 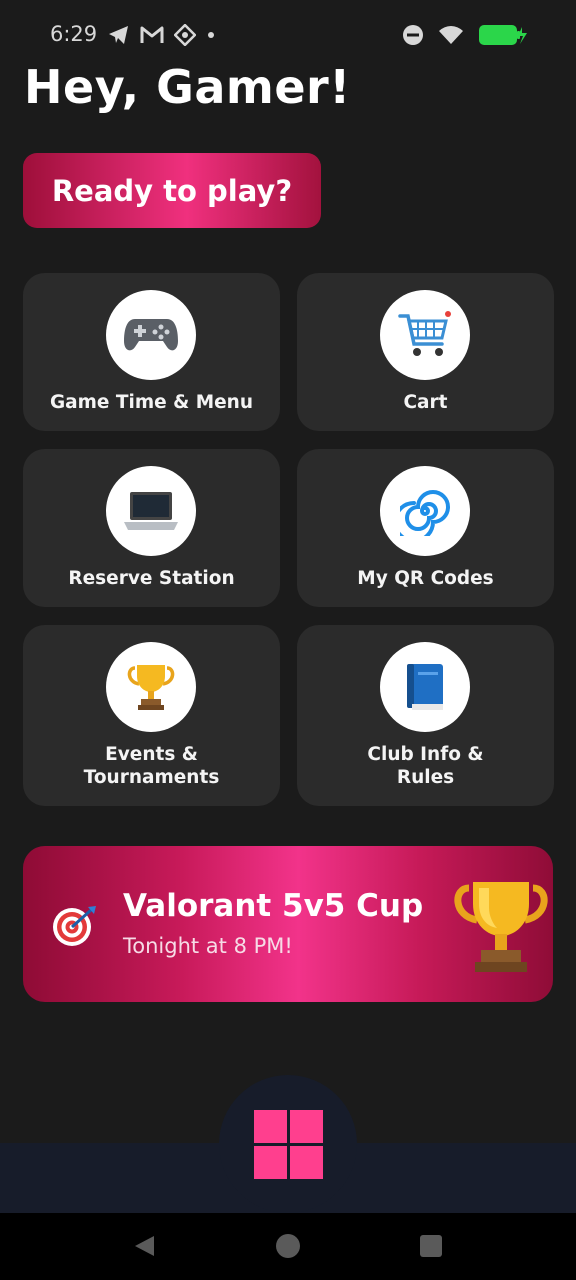 I want to click on system-navigation-bar, so click(x=288, y=1246).